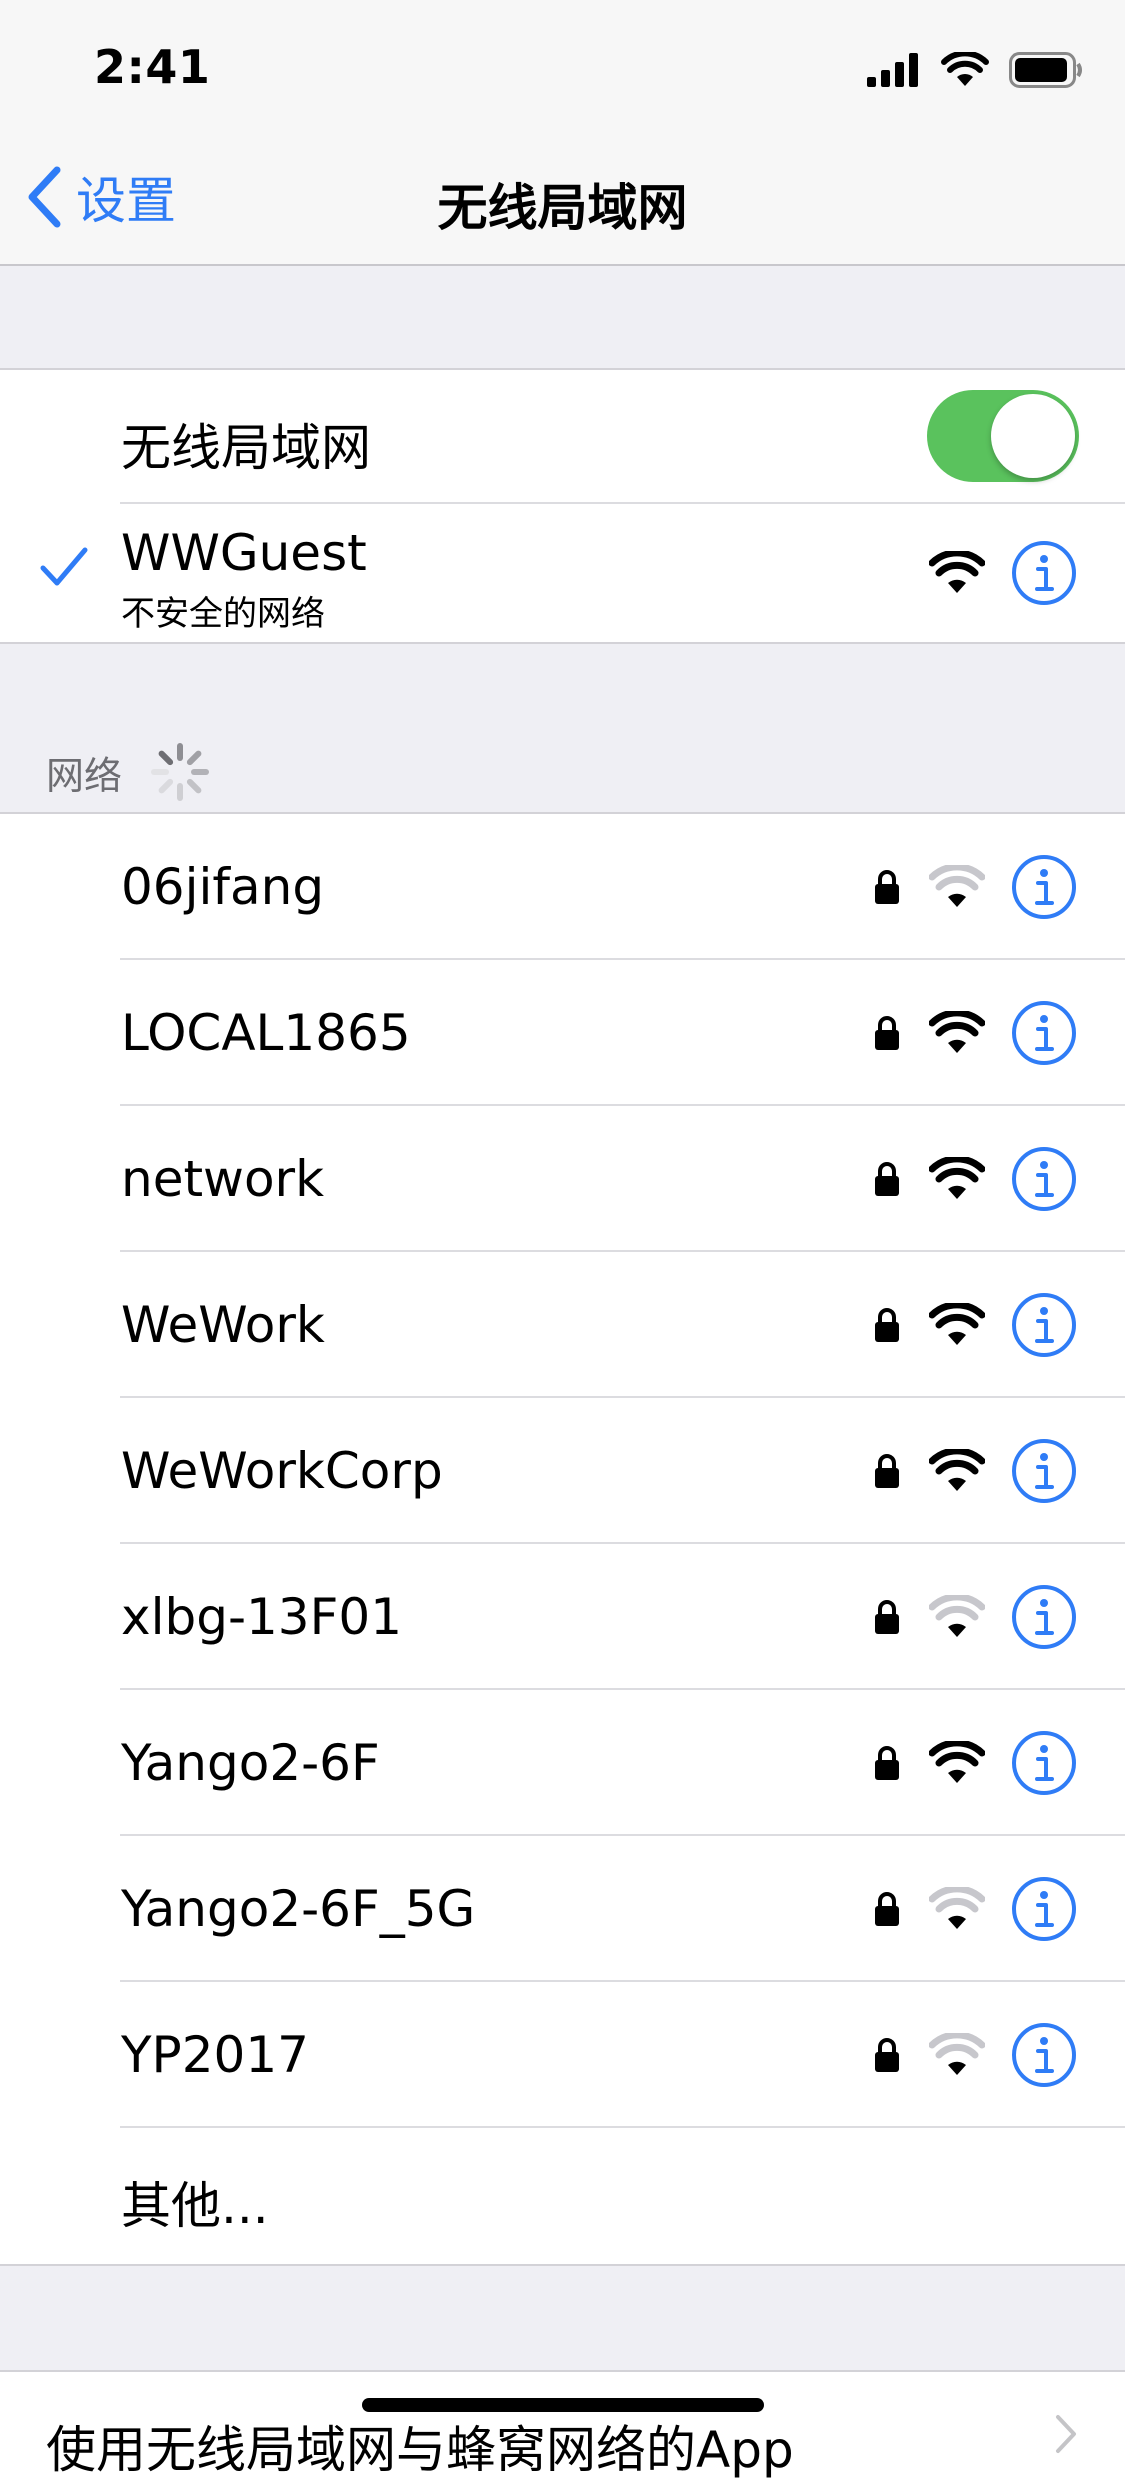  I want to click on toggle-knob, so click(1033, 436).